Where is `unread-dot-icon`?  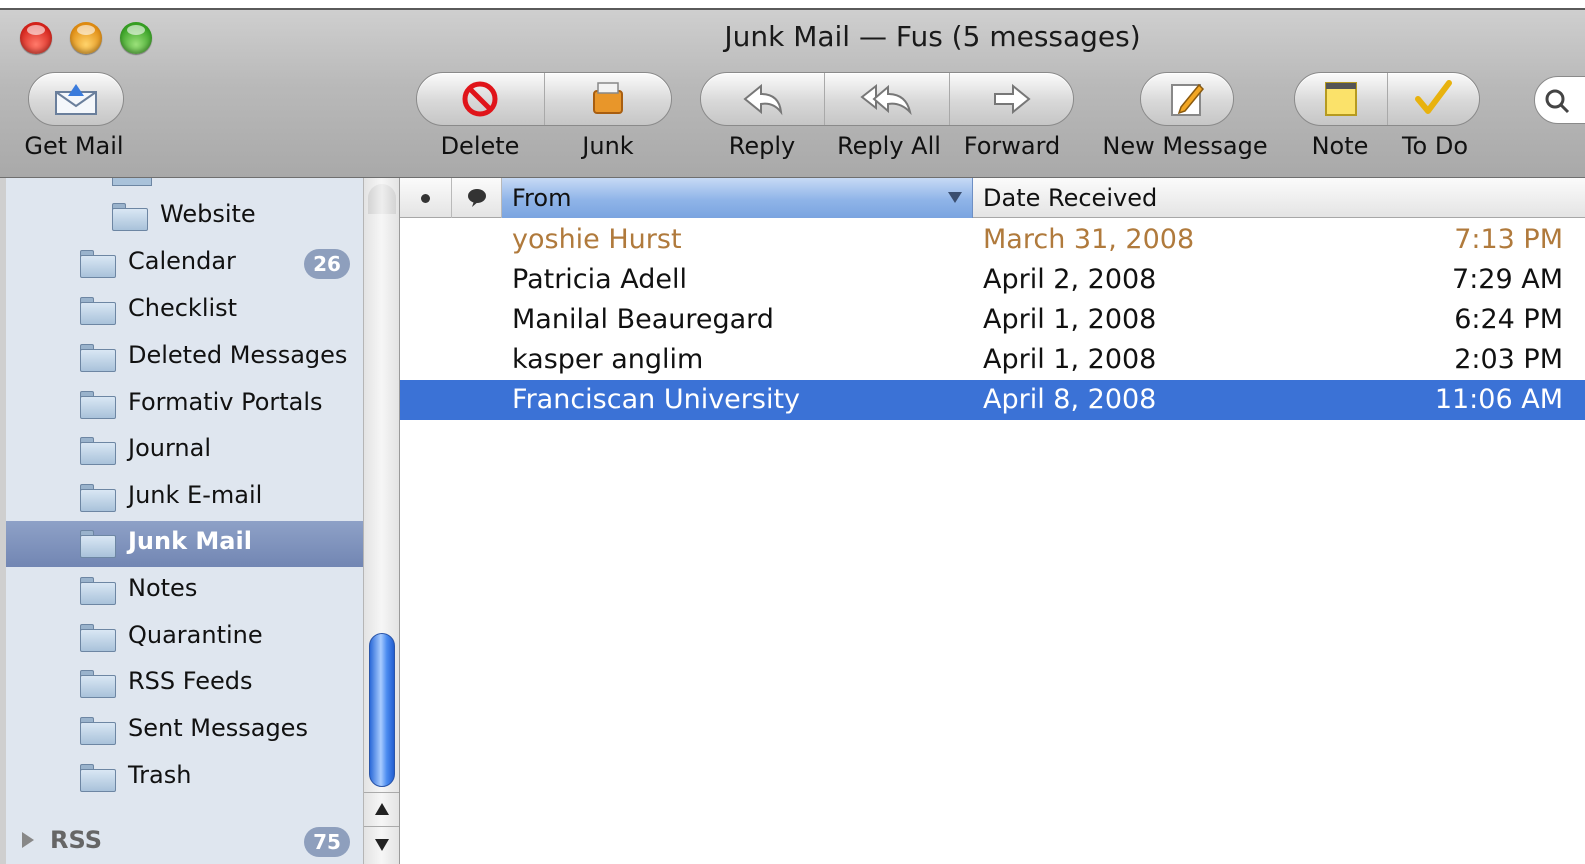 unread-dot-icon is located at coordinates (425, 198).